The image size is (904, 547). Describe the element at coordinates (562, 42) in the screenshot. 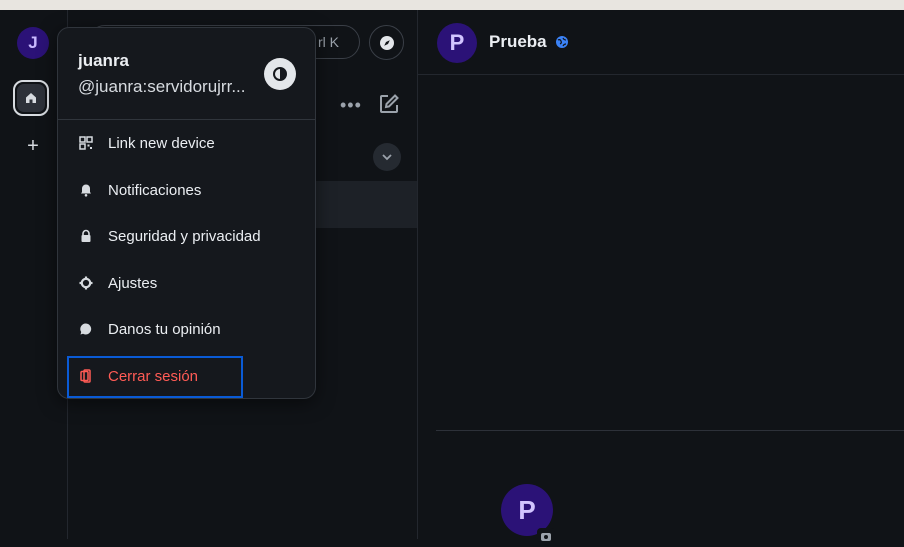

I see `globe-icon` at that location.